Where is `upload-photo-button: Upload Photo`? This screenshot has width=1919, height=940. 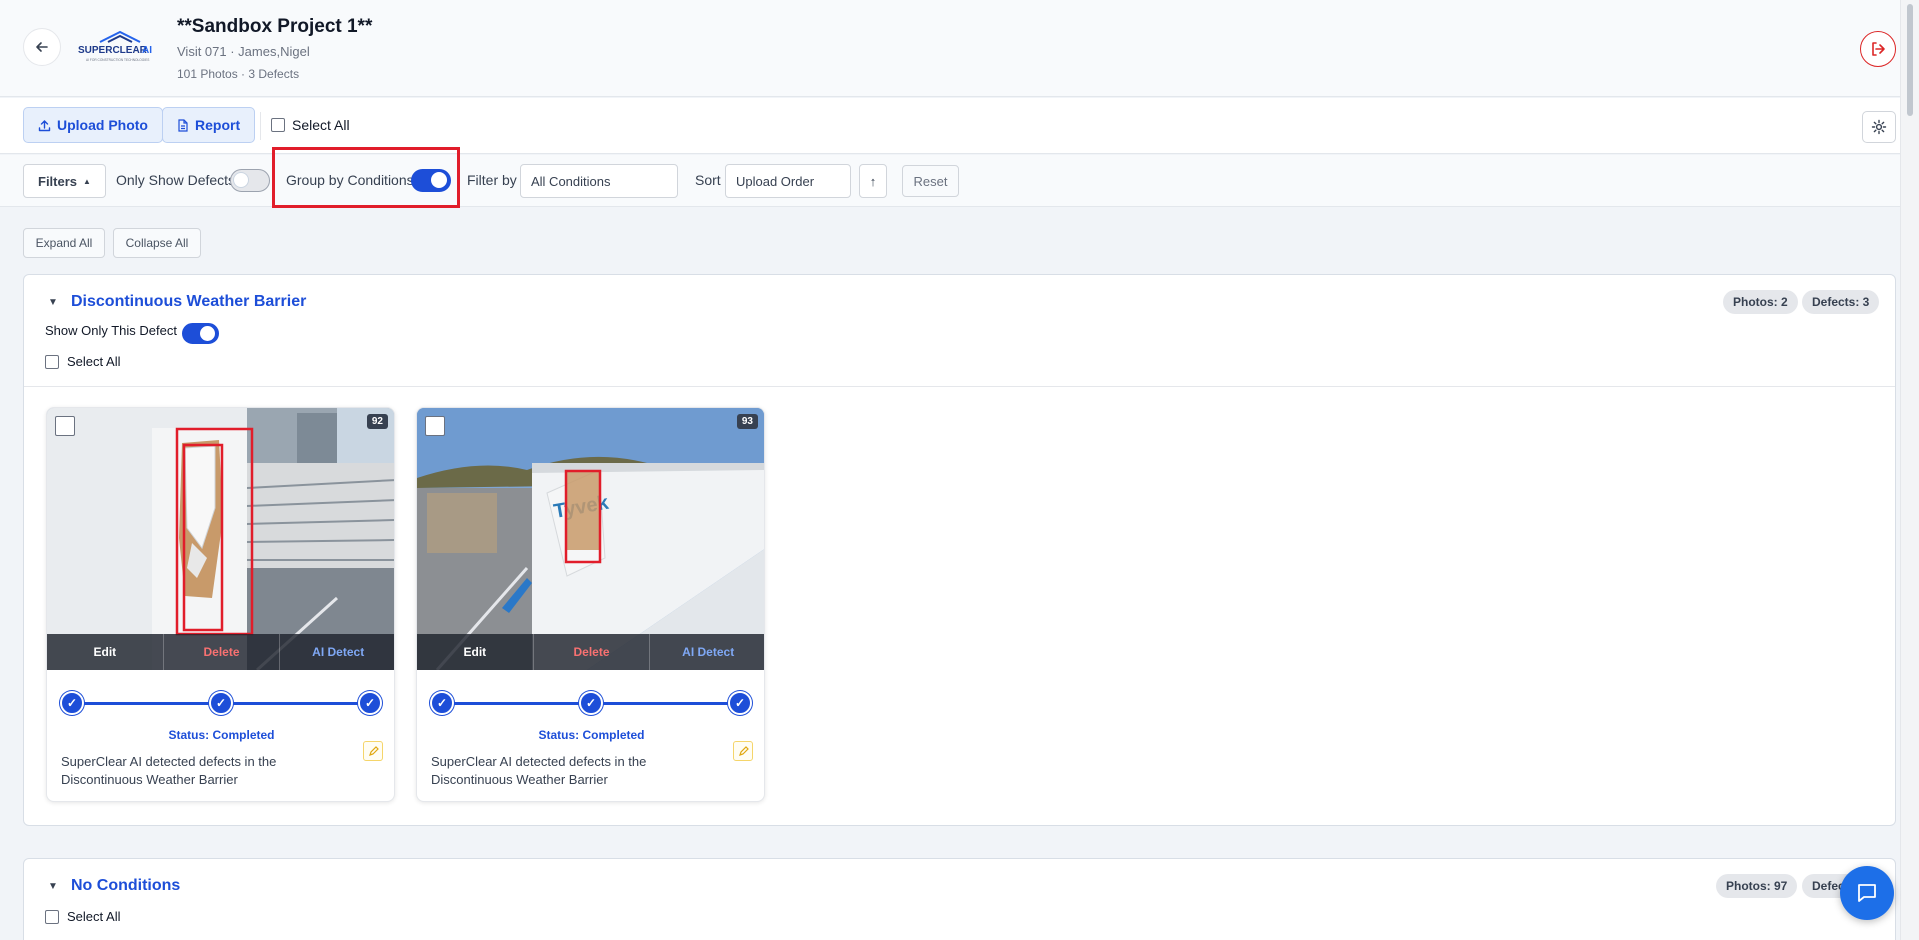 upload-photo-button: Upload Photo is located at coordinates (93, 125).